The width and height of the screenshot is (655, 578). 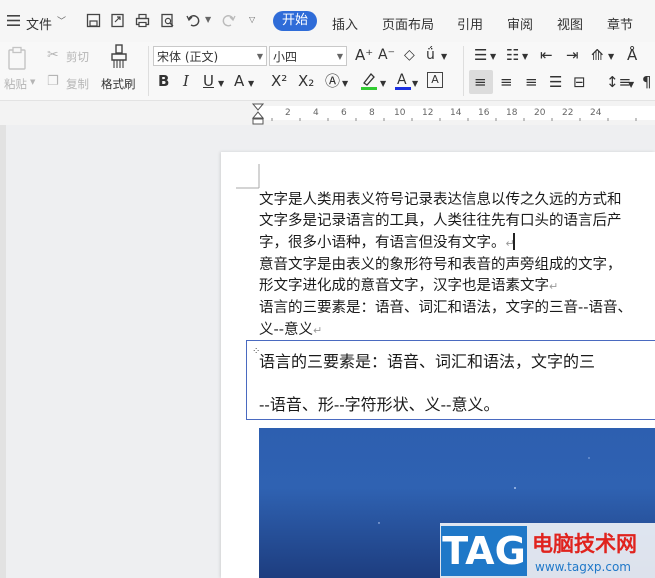 I want to click on chinese-layout-icon: ⟰, so click(x=597, y=55).